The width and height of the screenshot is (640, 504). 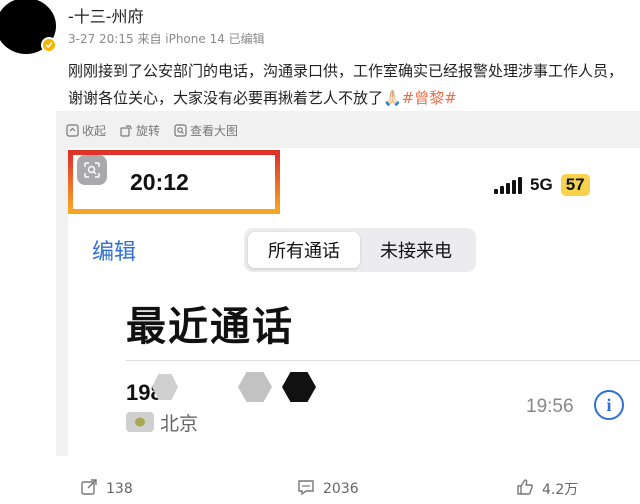 I want to click on tab-missed-calls: 未接来电, so click(x=416, y=250).